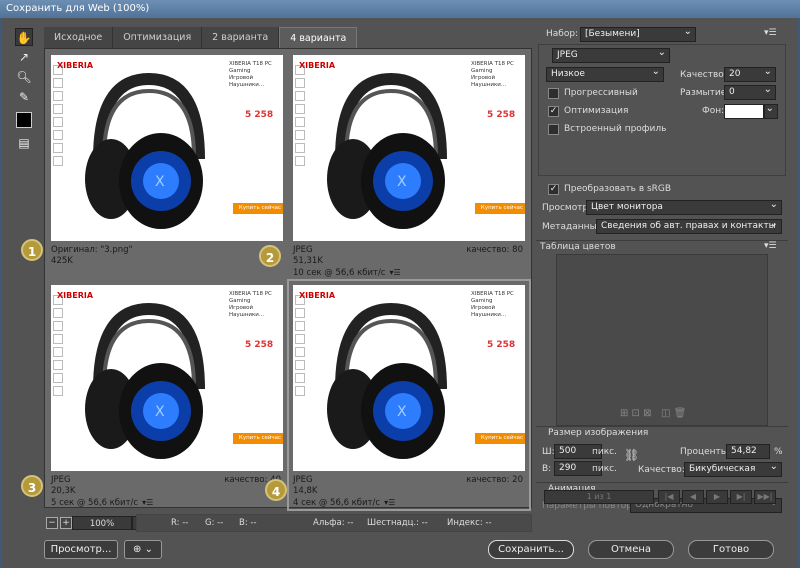  What do you see at coordinates (270, 256) in the screenshot?
I see `pane-number-badge-2: 2` at bounding box center [270, 256].